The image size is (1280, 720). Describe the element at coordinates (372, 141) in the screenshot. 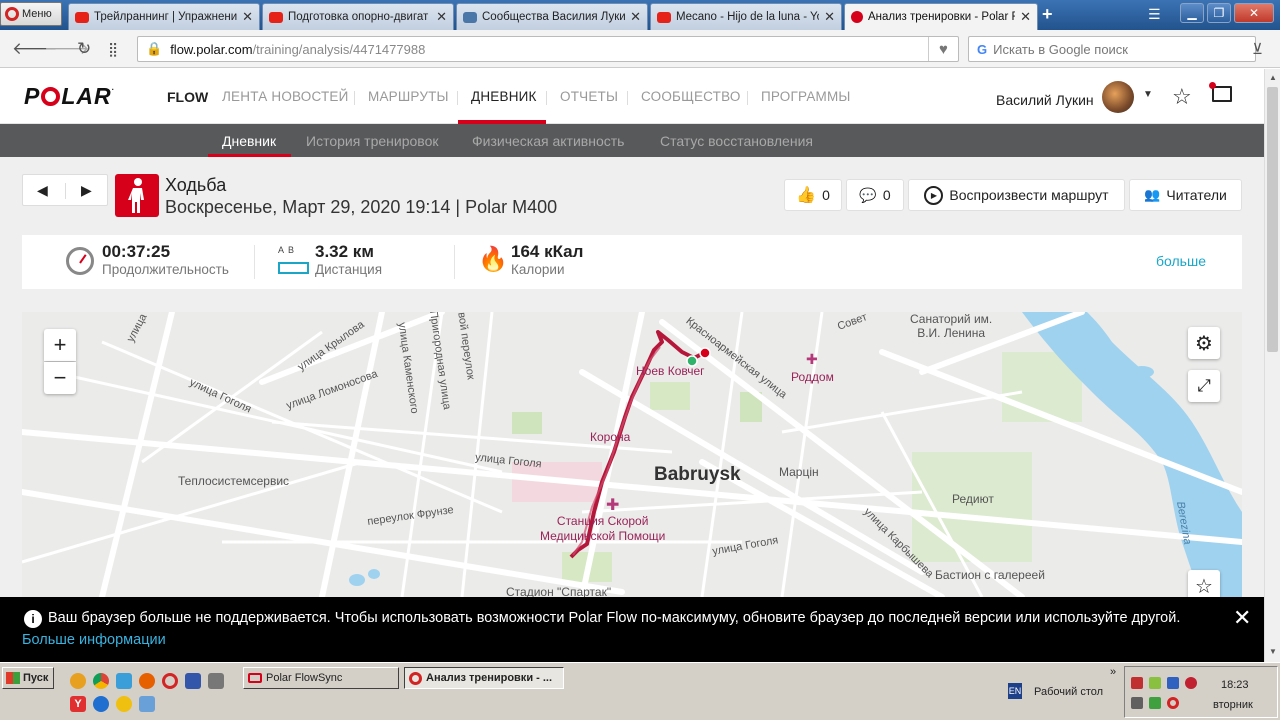

I see `subnav-history: История тренировок` at that location.